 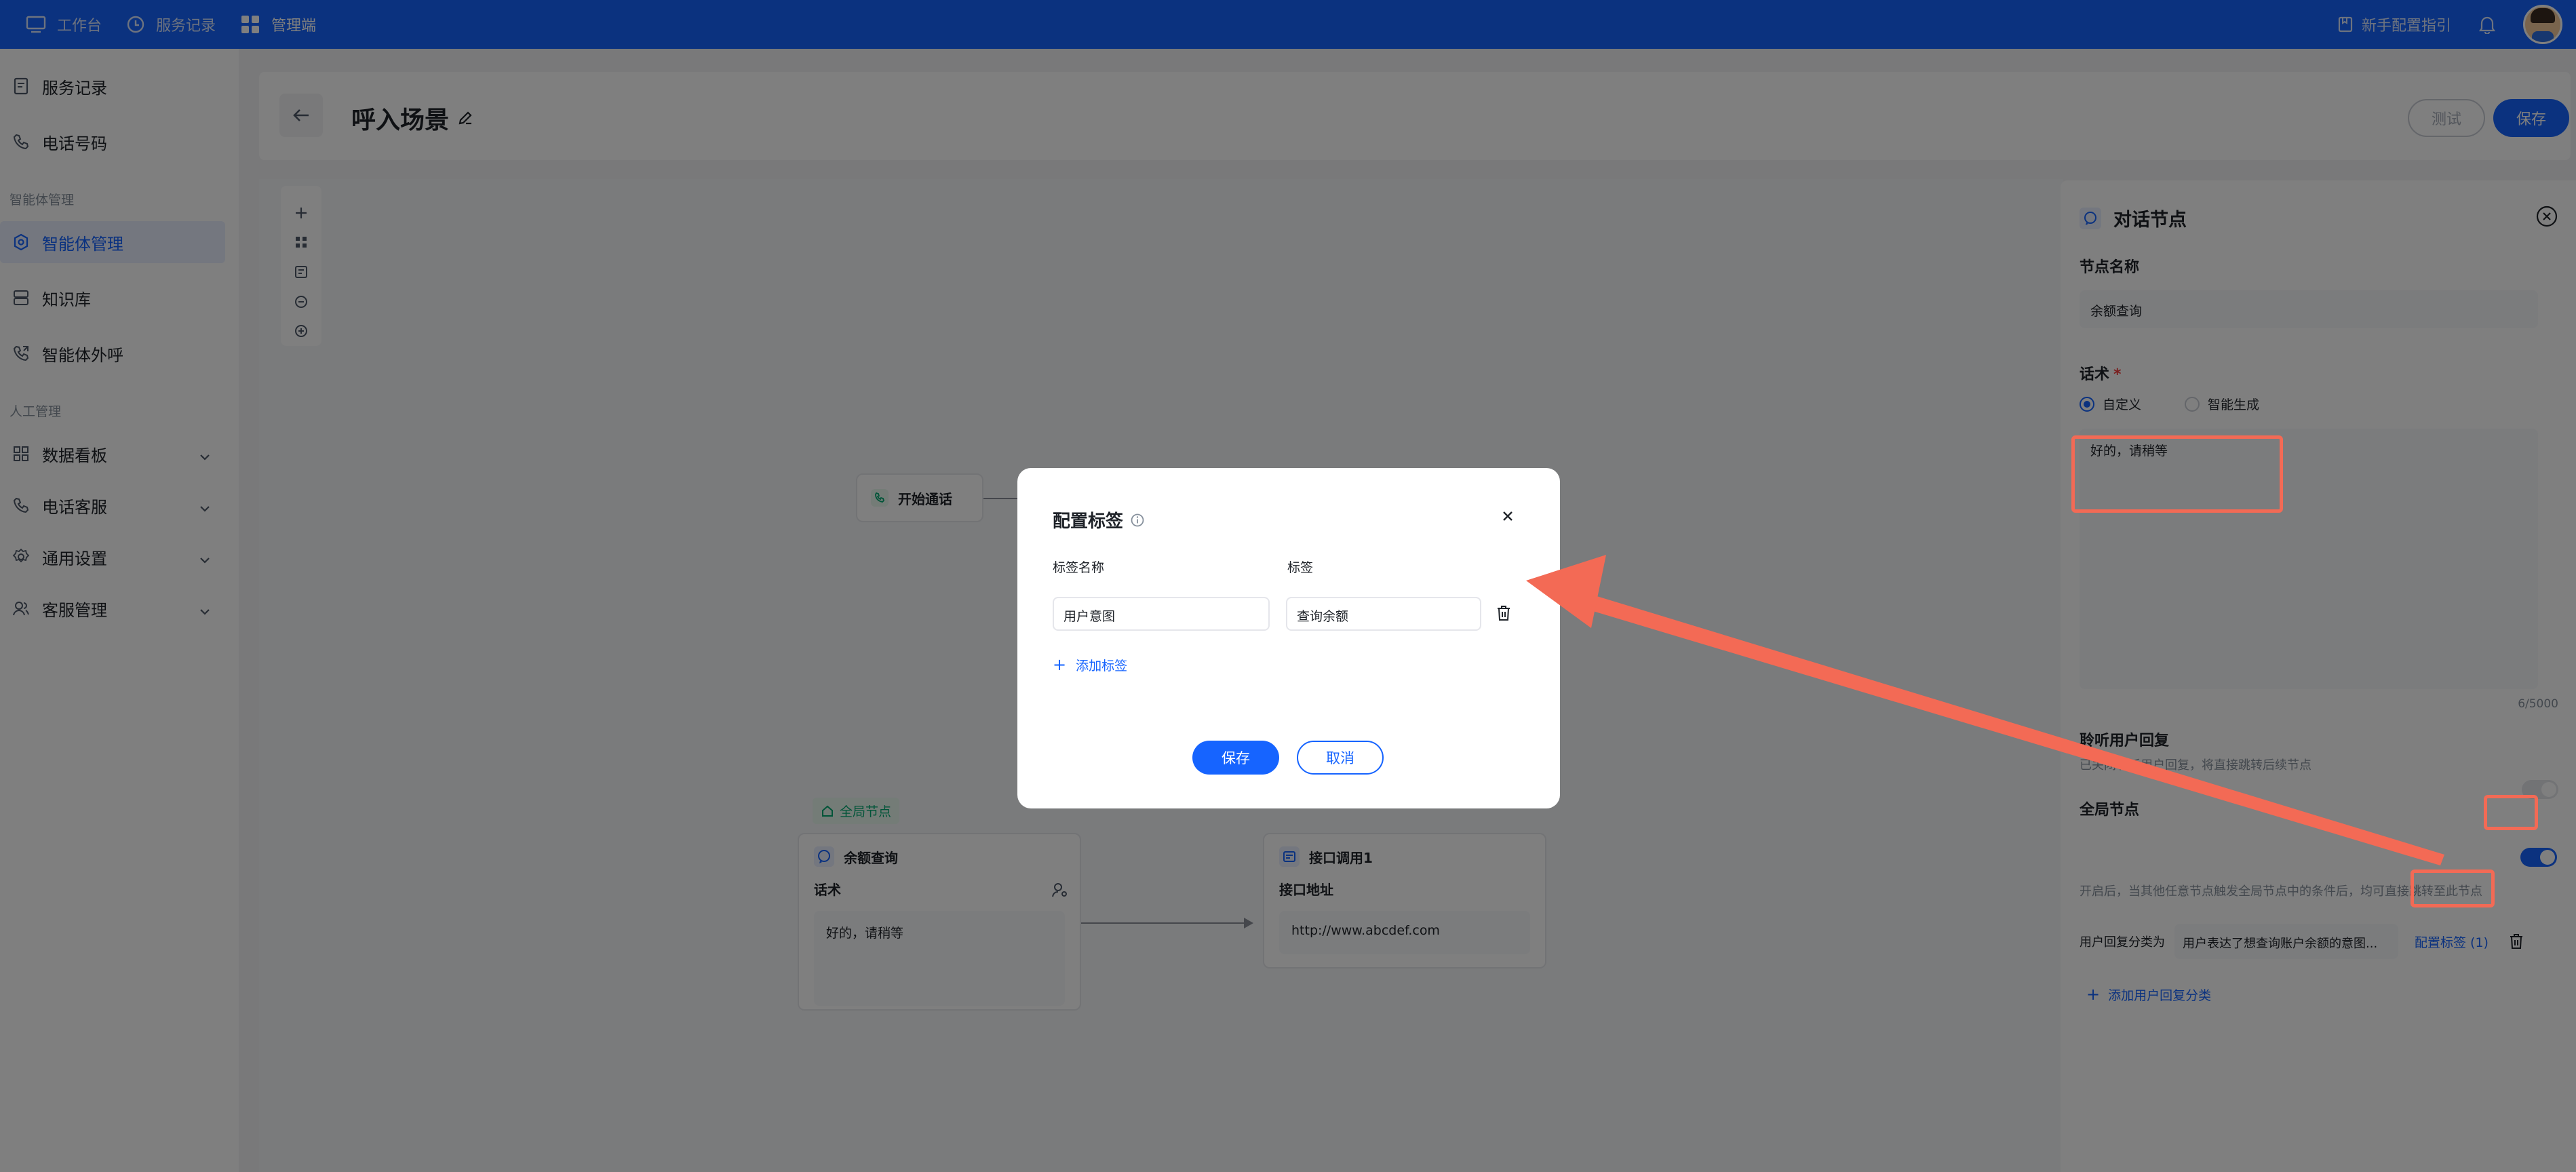 What do you see at coordinates (1503, 613) in the screenshot?
I see `trash-icon` at bounding box center [1503, 613].